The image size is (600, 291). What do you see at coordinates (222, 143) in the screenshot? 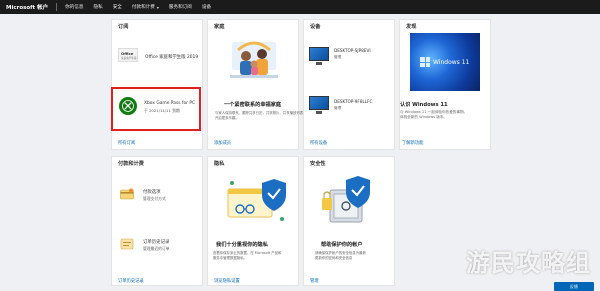
I see `add-member-link: 添加成员` at bounding box center [222, 143].